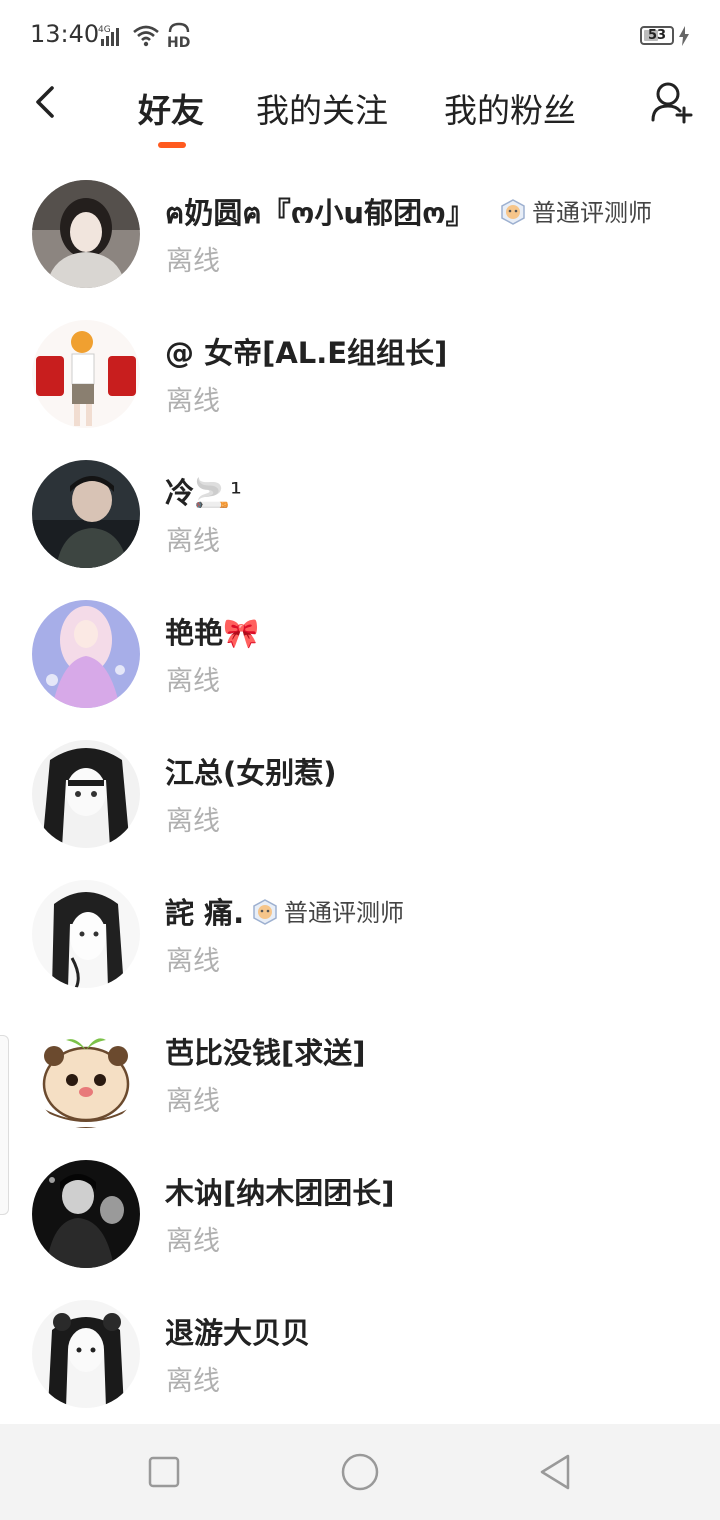 The image size is (720, 1520). What do you see at coordinates (251, 773) in the screenshot?
I see `friend-name: 江总(女别惹)` at bounding box center [251, 773].